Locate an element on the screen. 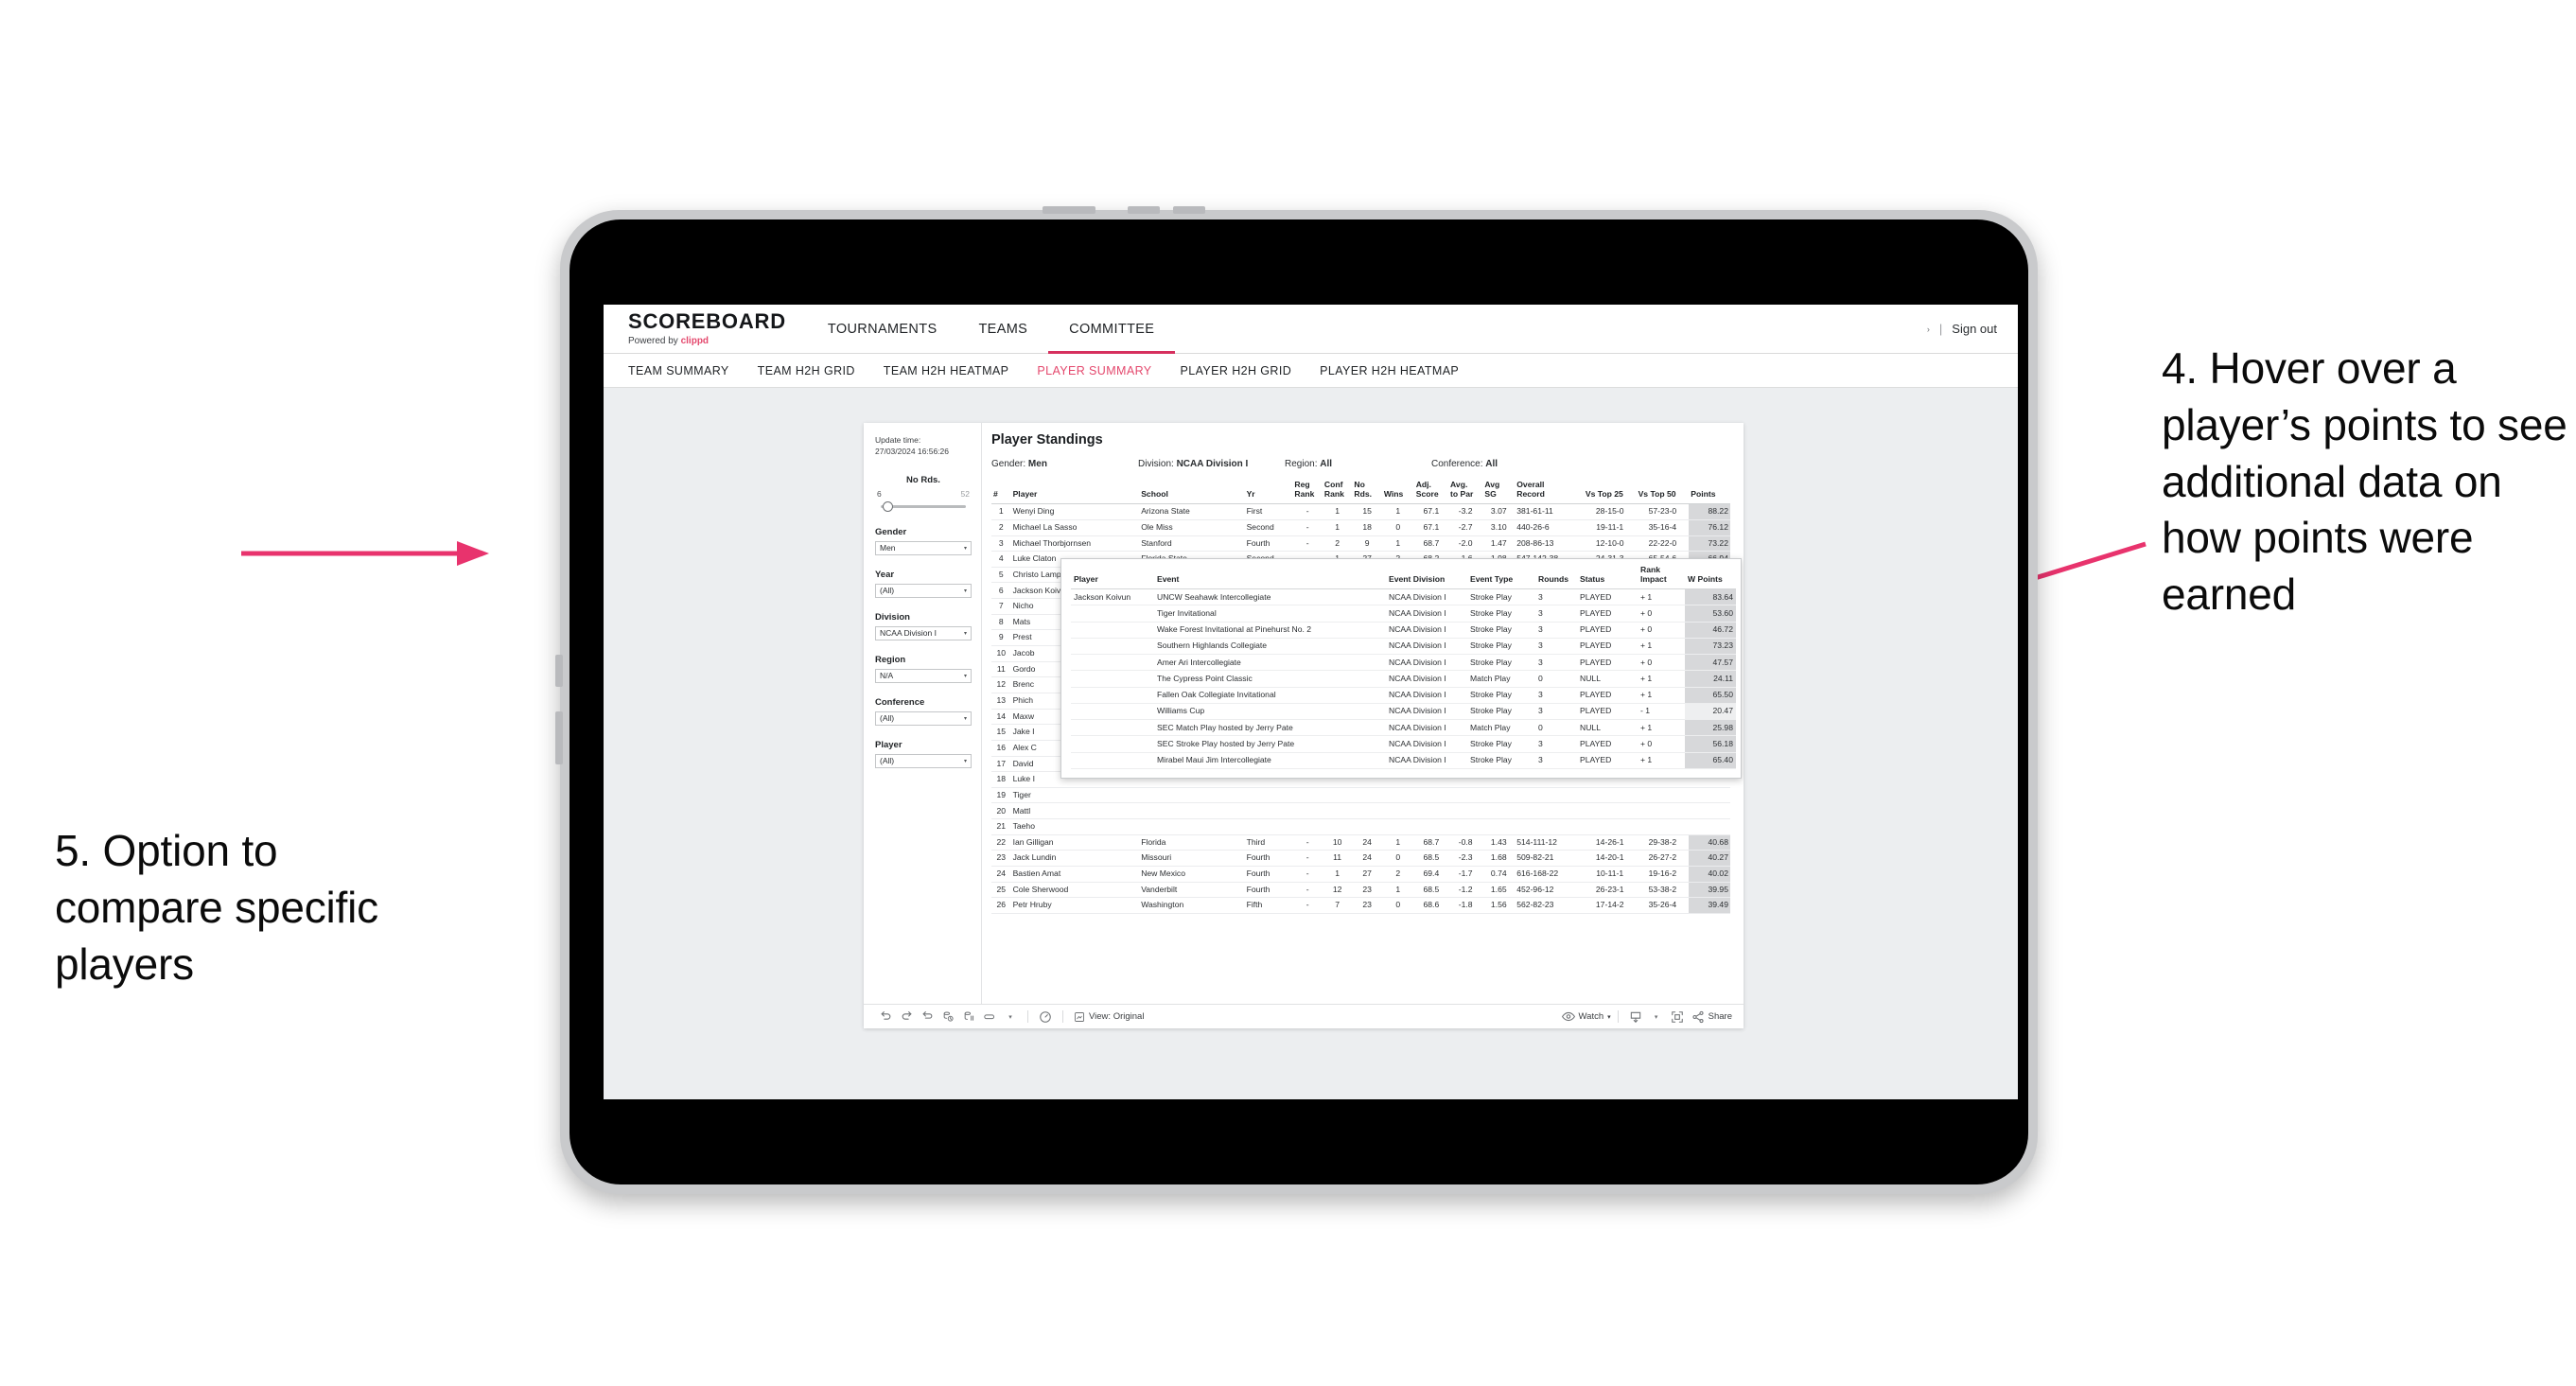 The width and height of the screenshot is (2576, 1386). subtab-team-h2h-heatmap: TEAM H2H HEATMAP is located at coordinates (947, 370).